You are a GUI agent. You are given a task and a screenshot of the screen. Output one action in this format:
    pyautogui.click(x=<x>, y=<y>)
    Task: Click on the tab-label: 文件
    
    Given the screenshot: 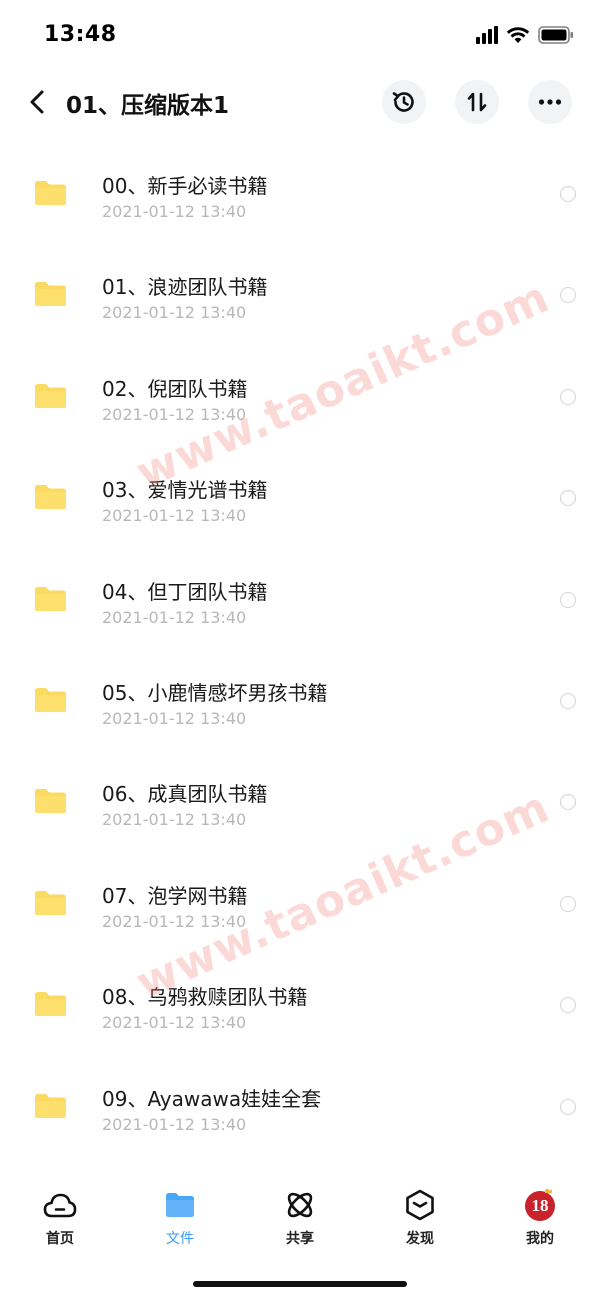 What is the action you would take?
    pyautogui.click(x=180, y=1239)
    